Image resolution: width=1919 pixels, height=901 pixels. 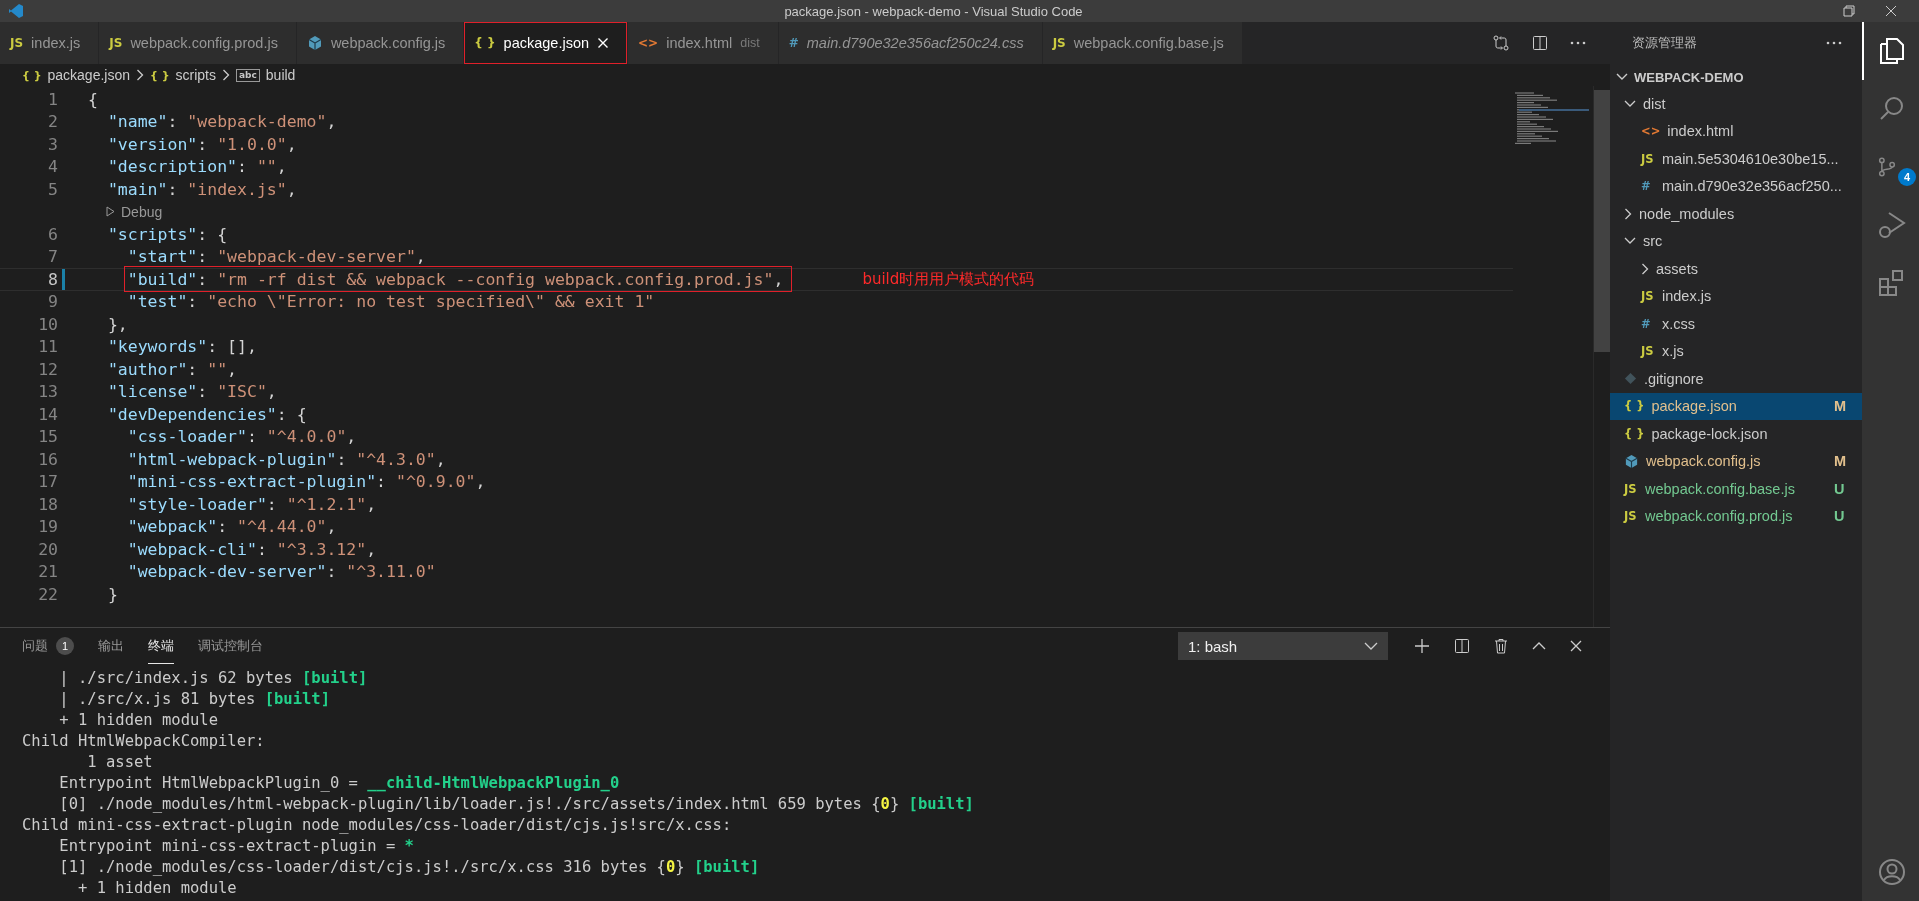 I want to click on panel-tab: 输出, so click(x=111, y=646).